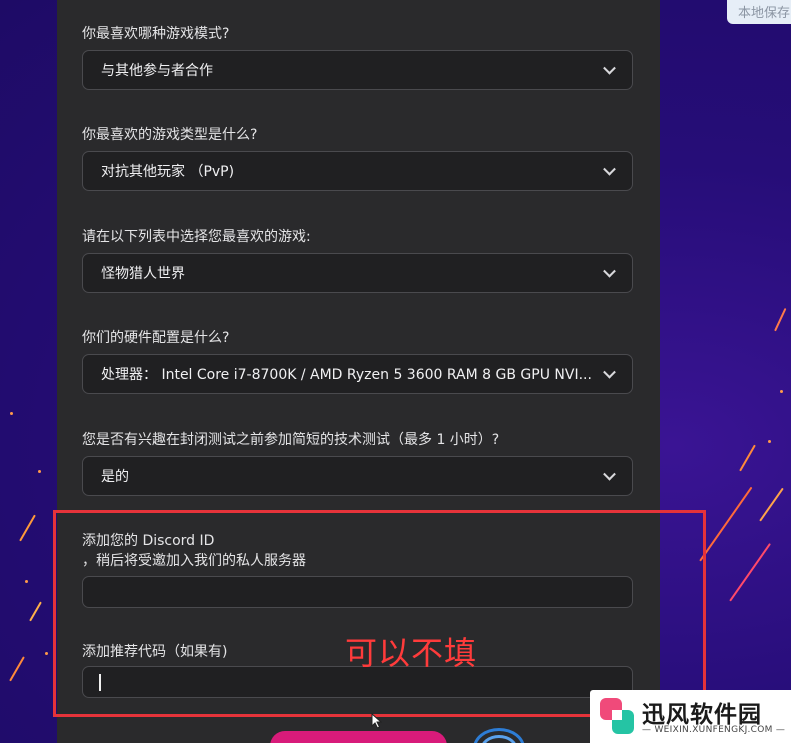  Describe the element at coordinates (617, 716) in the screenshot. I see `site-logo-icon` at that location.